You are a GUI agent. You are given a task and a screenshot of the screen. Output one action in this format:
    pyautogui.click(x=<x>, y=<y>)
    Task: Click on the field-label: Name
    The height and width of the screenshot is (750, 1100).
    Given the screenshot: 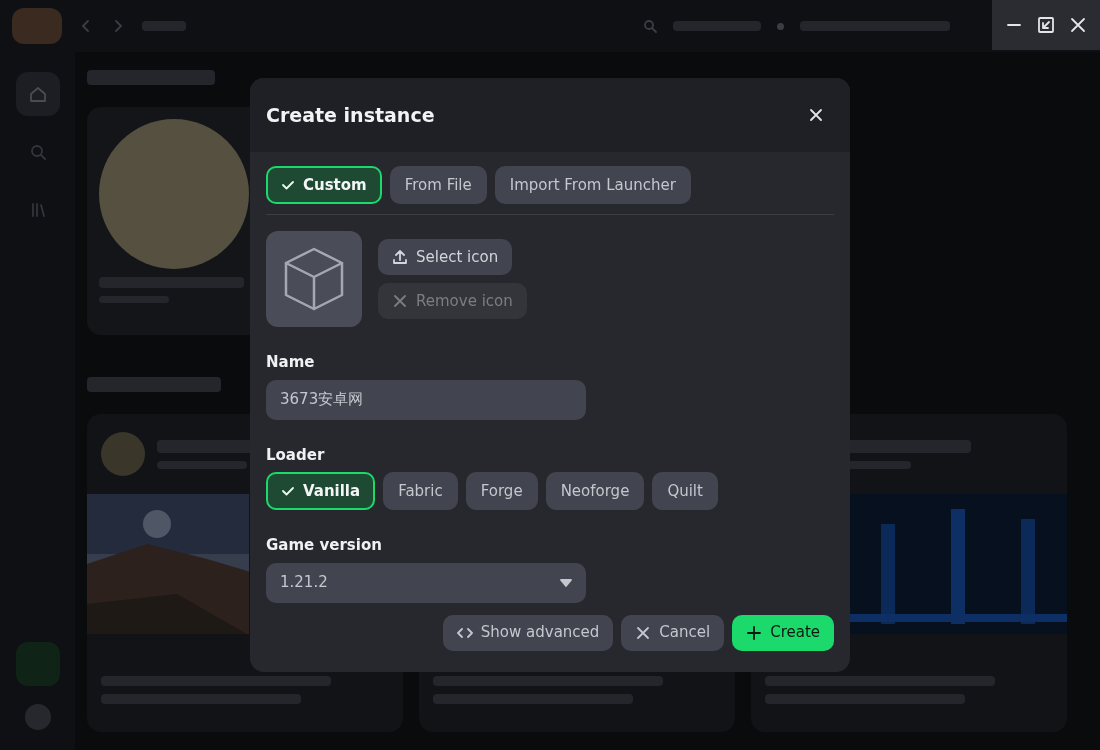 What is the action you would take?
    pyautogui.click(x=291, y=362)
    